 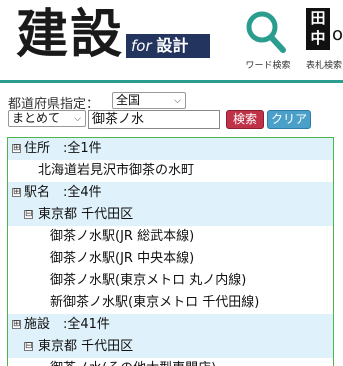 What do you see at coordinates (70, 35) in the screenshot?
I see `site-logo: 建設` at bounding box center [70, 35].